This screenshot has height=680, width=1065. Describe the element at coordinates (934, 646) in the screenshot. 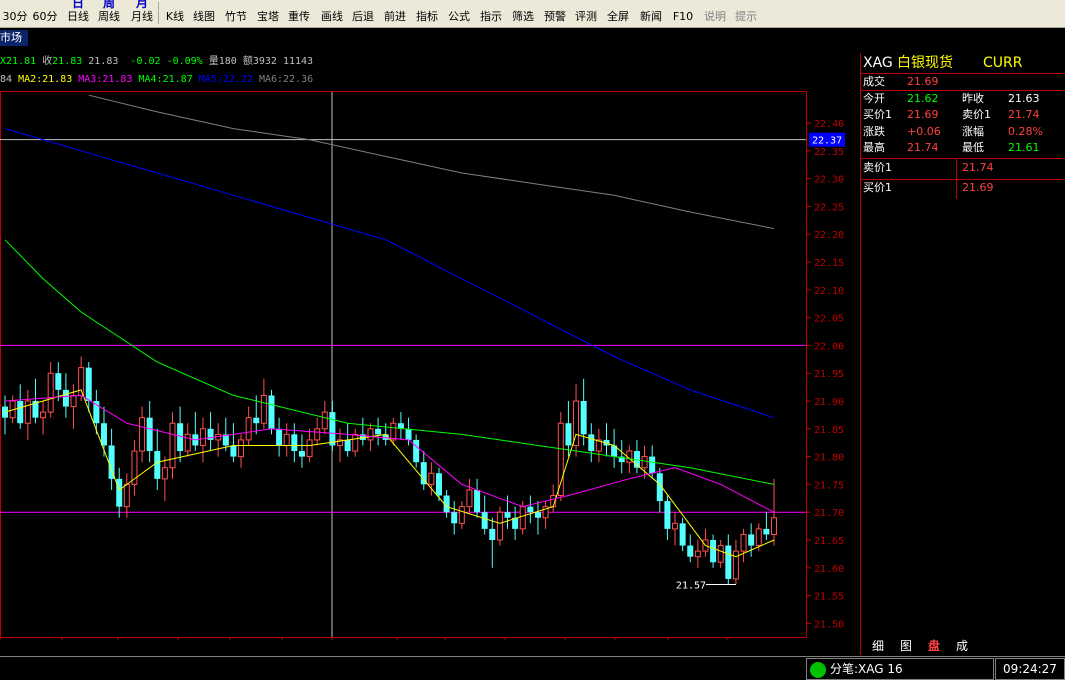

I see `panel-tab-2: 盘` at that location.